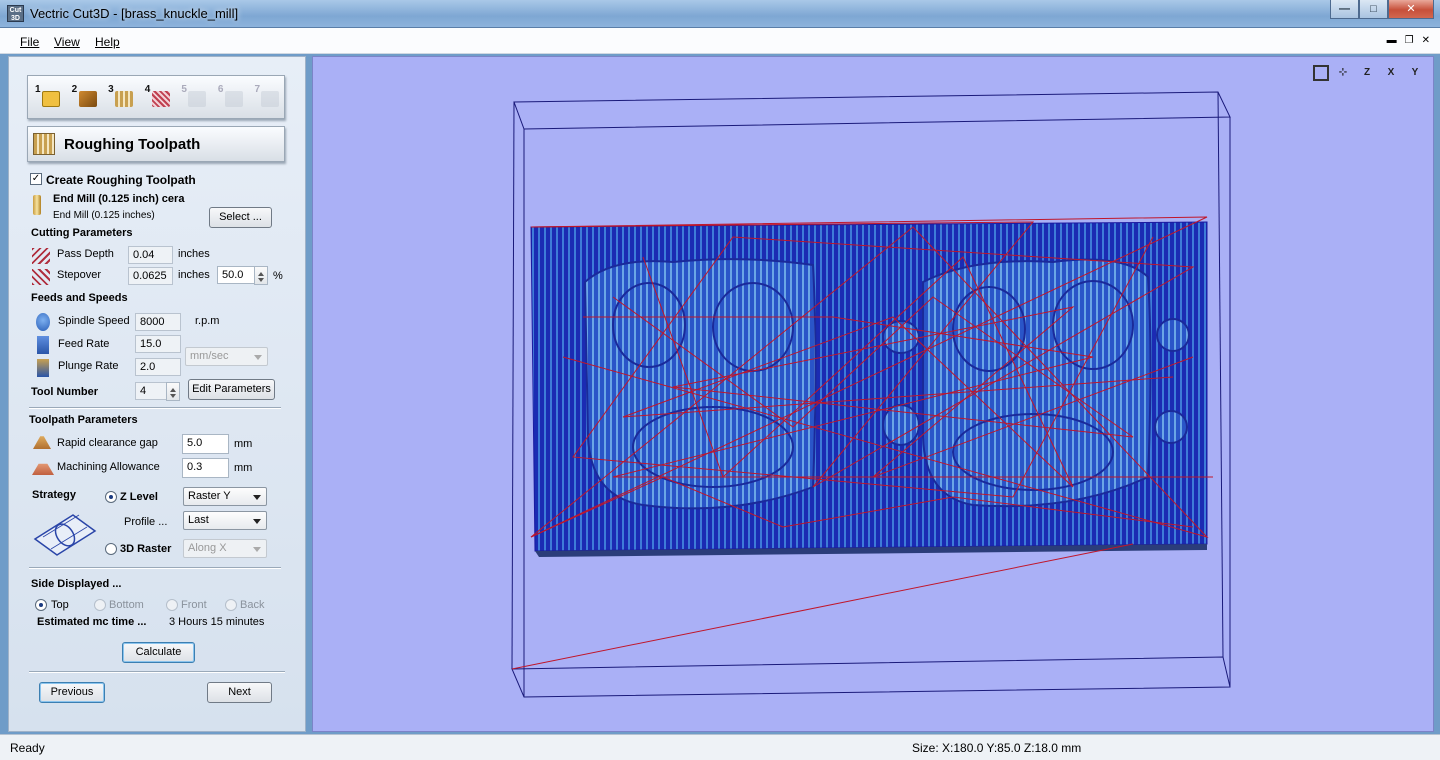  What do you see at coordinates (1344, 9) in the screenshot?
I see `minimize-button: —` at bounding box center [1344, 9].